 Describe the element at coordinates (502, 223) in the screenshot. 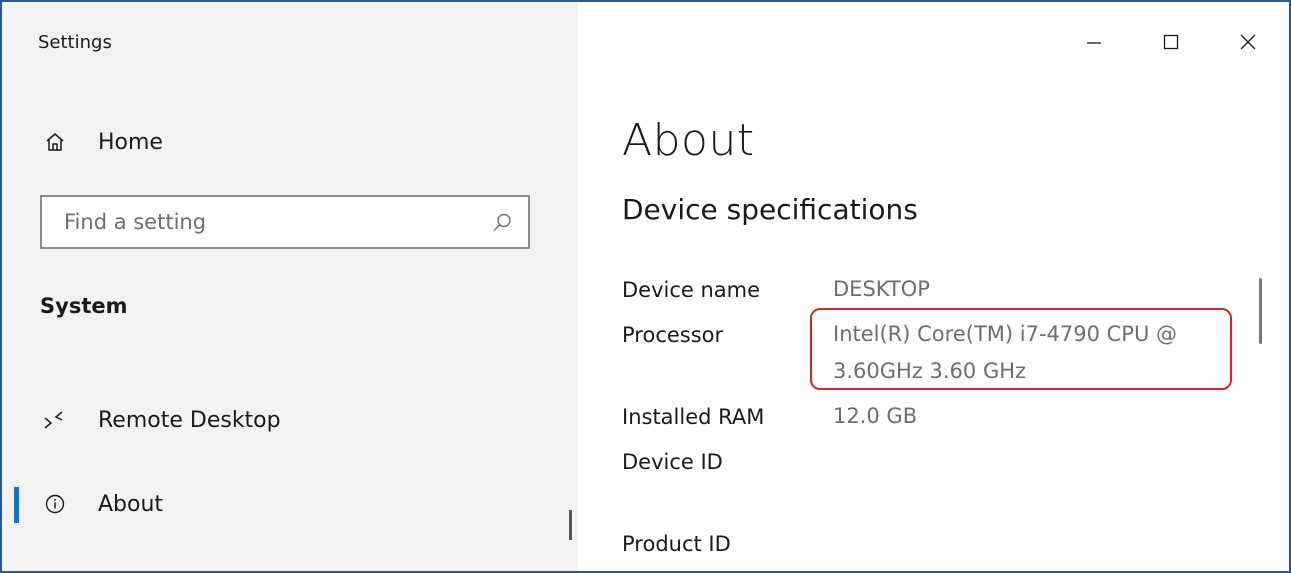

I see `search-icon` at that location.